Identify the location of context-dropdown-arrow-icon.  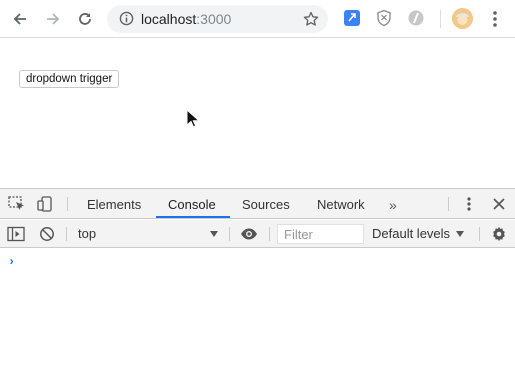
(214, 234).